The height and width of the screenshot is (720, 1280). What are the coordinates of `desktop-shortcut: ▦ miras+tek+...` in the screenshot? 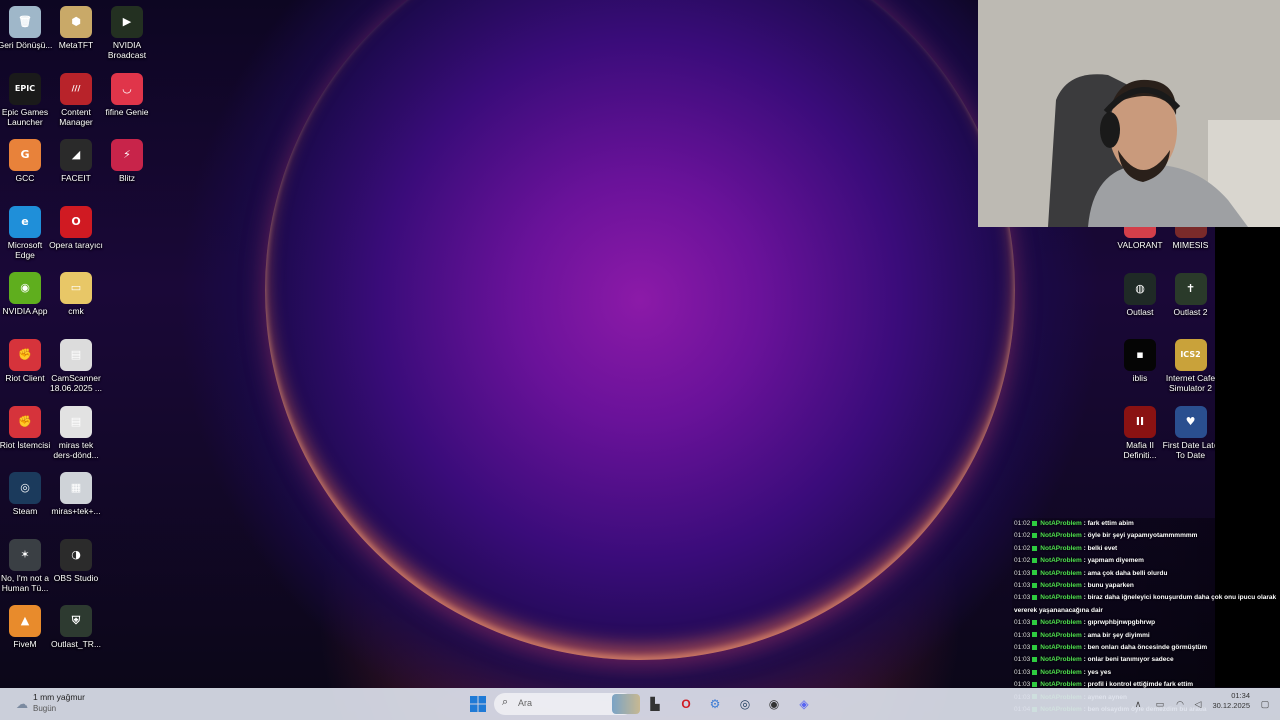 It's located at (76, 500).